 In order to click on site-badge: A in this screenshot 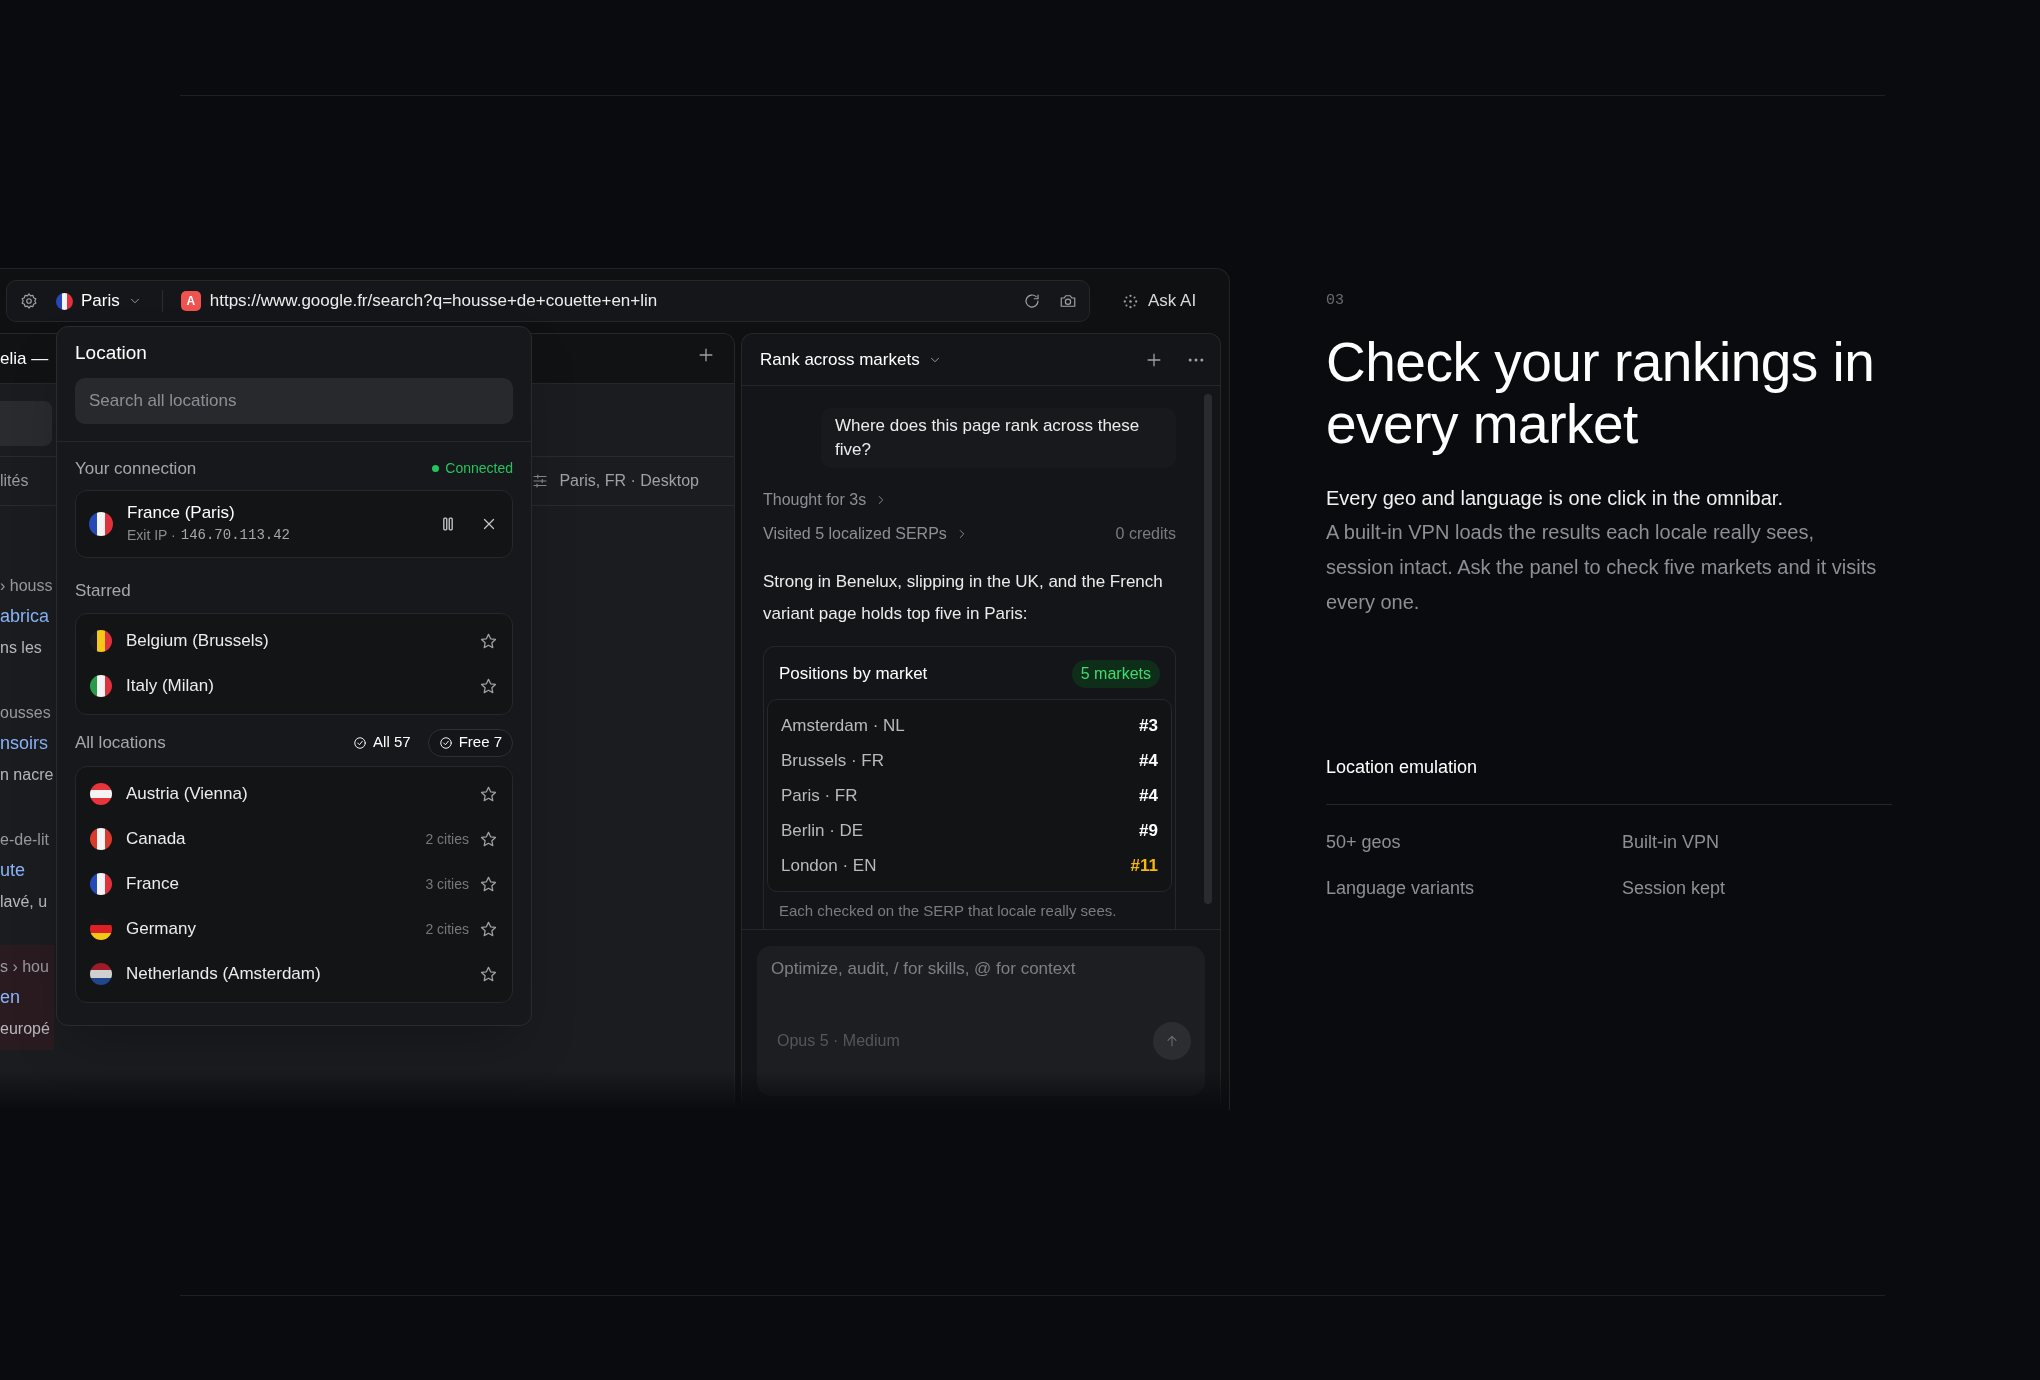, I will do `click(190, 301)`.